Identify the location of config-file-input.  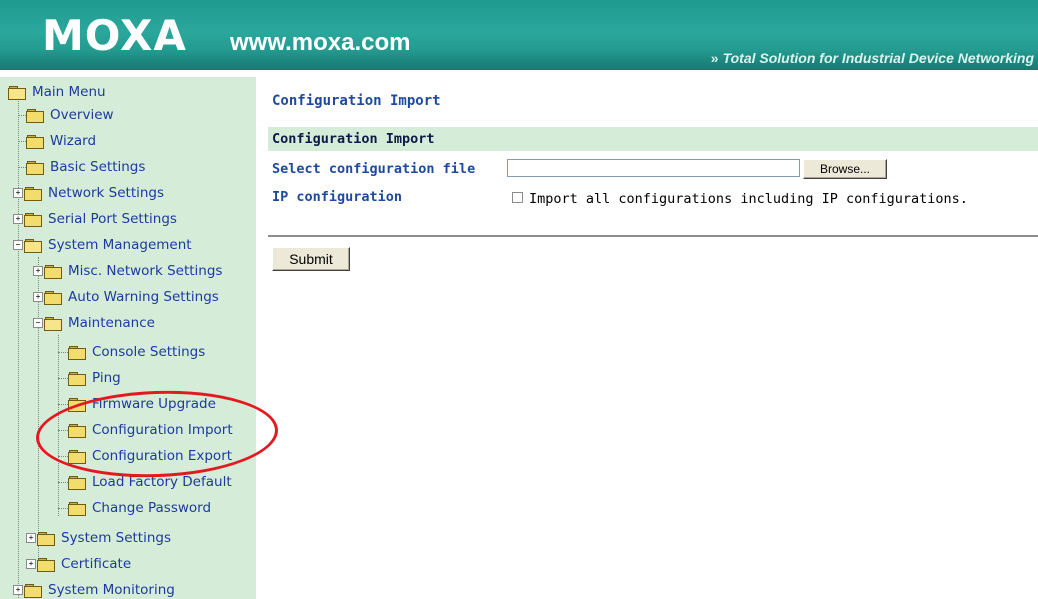
(653, 168).